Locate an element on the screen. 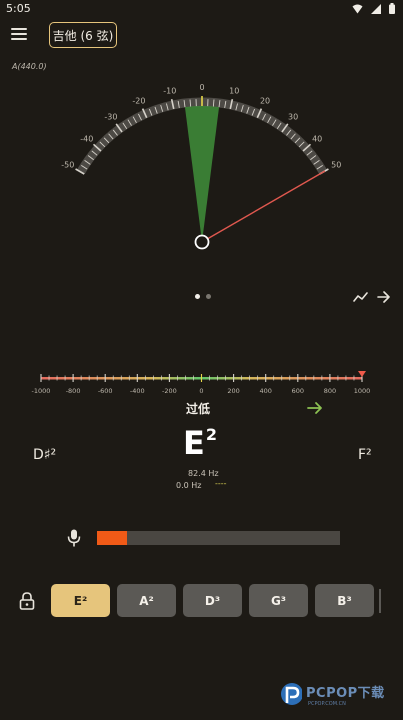 This screenshot has height=720, width=403. scale-label: -600 is located at coordinates (105, 391).